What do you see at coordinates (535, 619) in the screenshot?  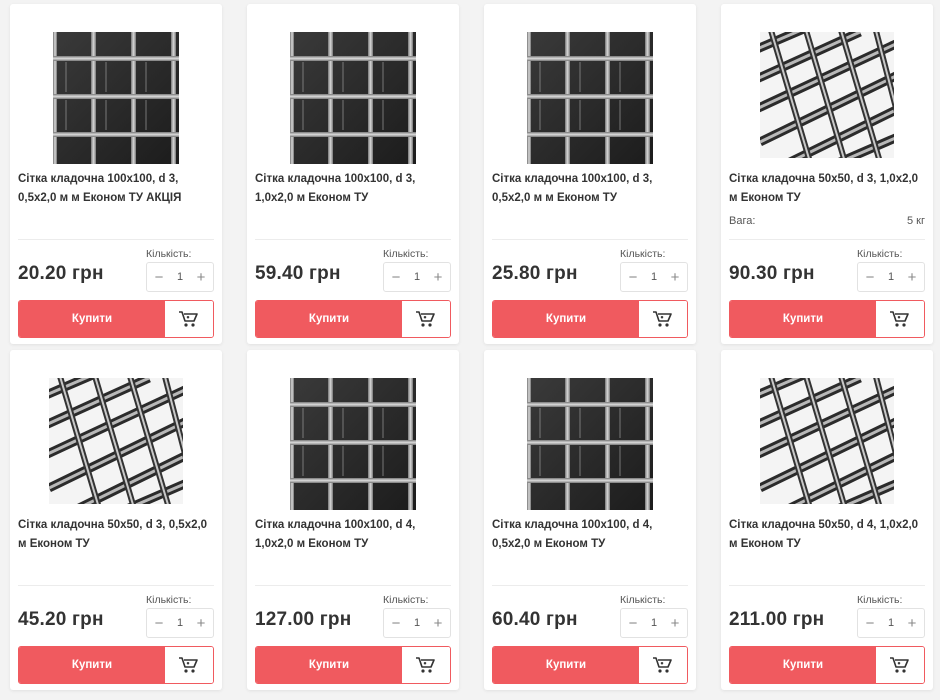 I see `product-price: 60.40 грн` at bounding box center [535, 619].